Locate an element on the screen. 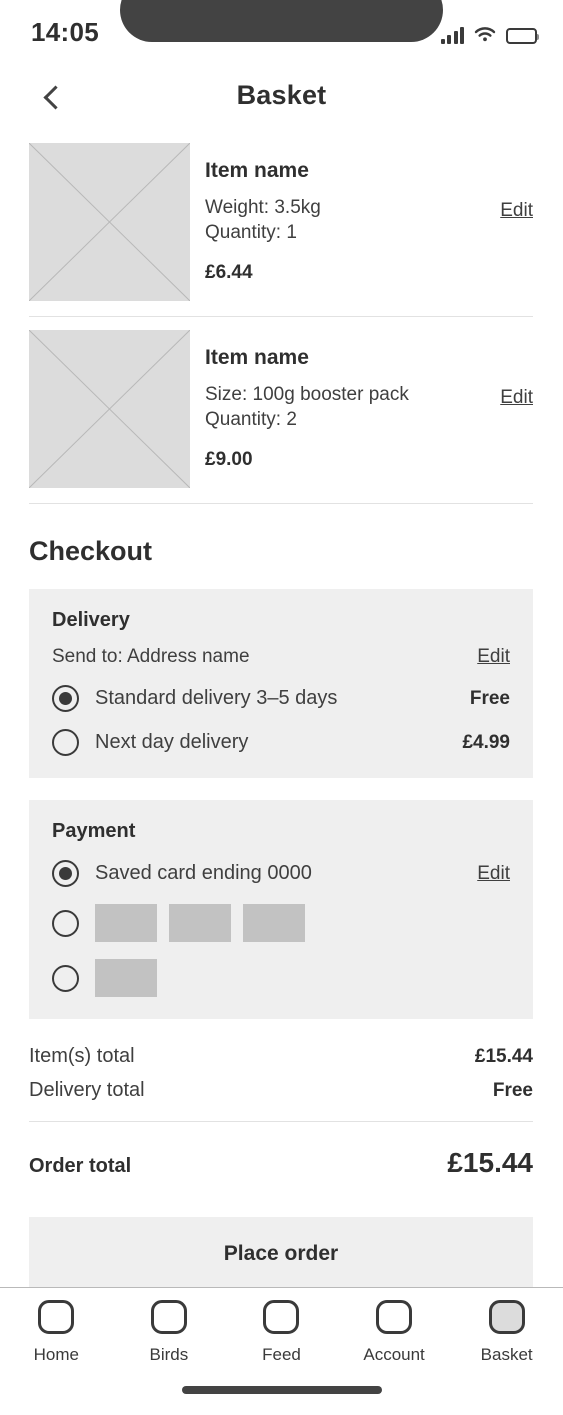 The height and width of the screenshot is (1415, 563). bottom-tab-bar: Home Birds Feed Account Basket is located at coordinates (281, 1351).